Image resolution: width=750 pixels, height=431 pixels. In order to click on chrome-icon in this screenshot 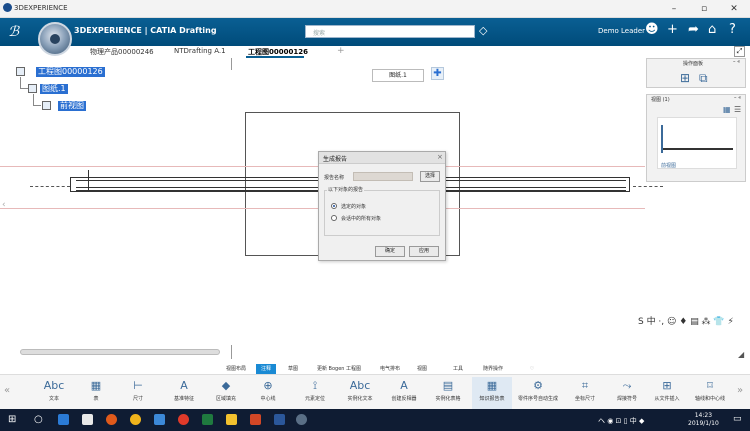, I will do `click(135, 419)`.